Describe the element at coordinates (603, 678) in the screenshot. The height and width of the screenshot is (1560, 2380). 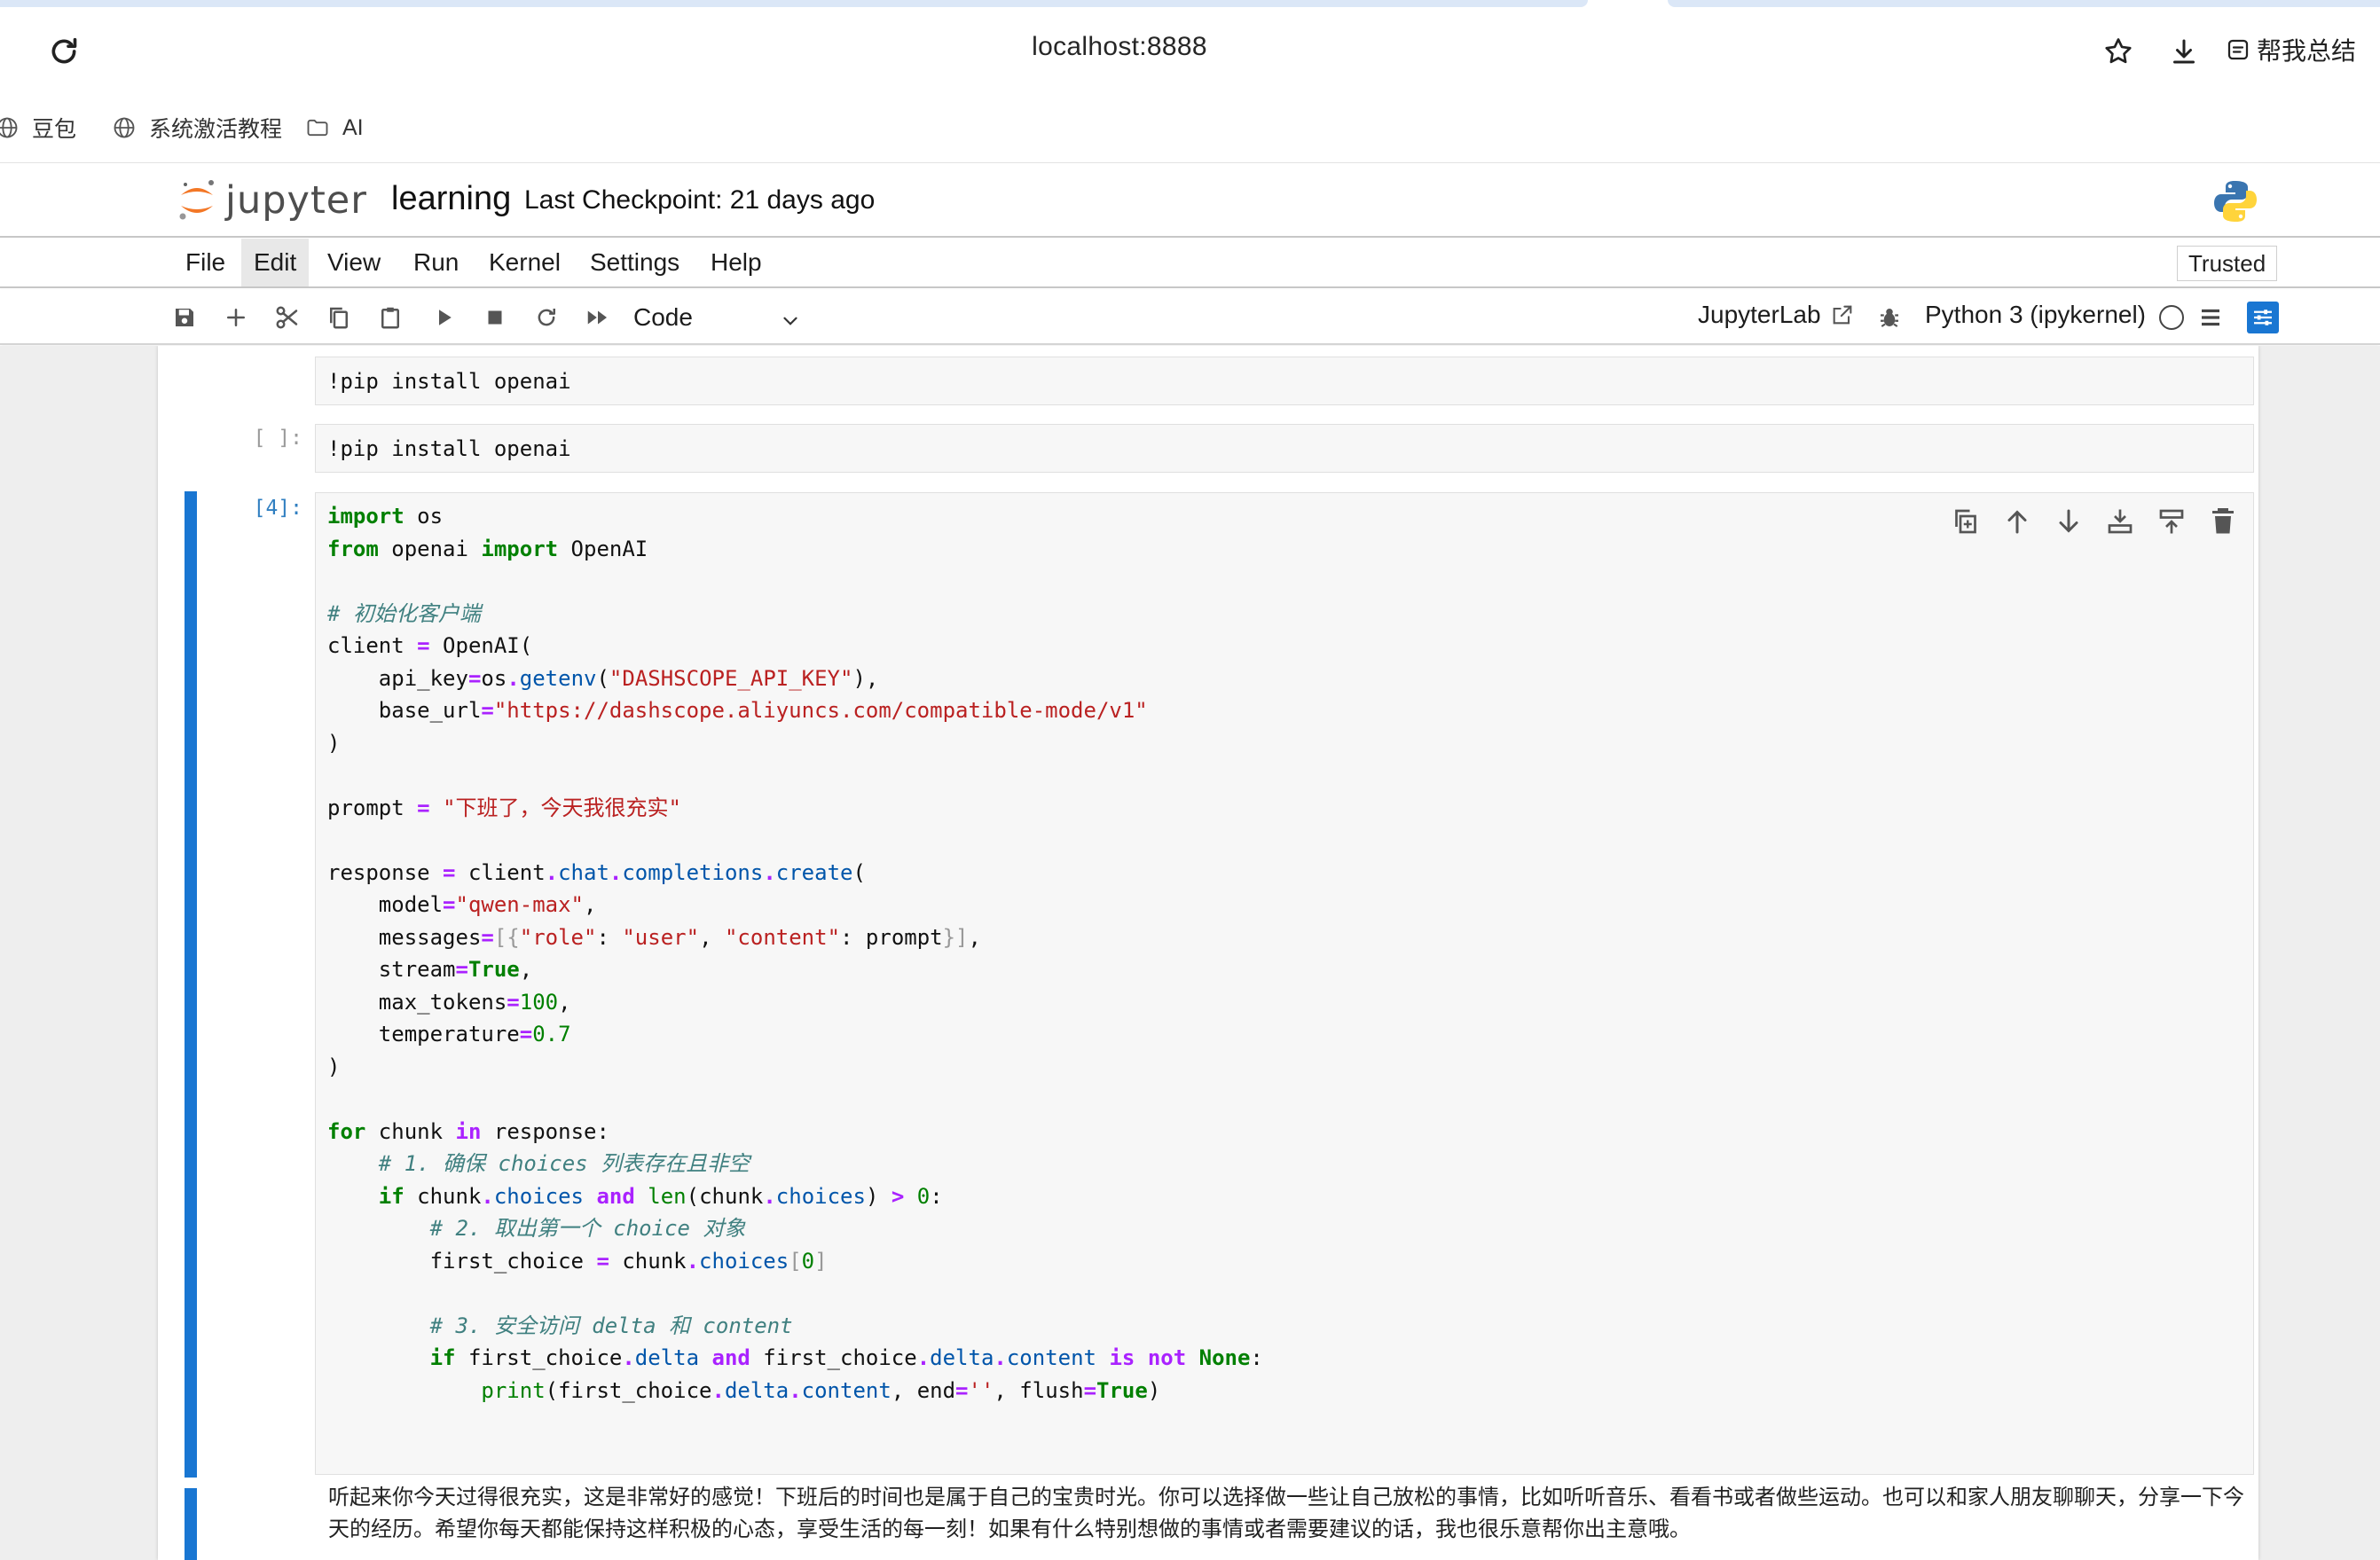
I see `code-line: api_key=os.getenv("DASHSCOPE_API_KEY"),` at that location.